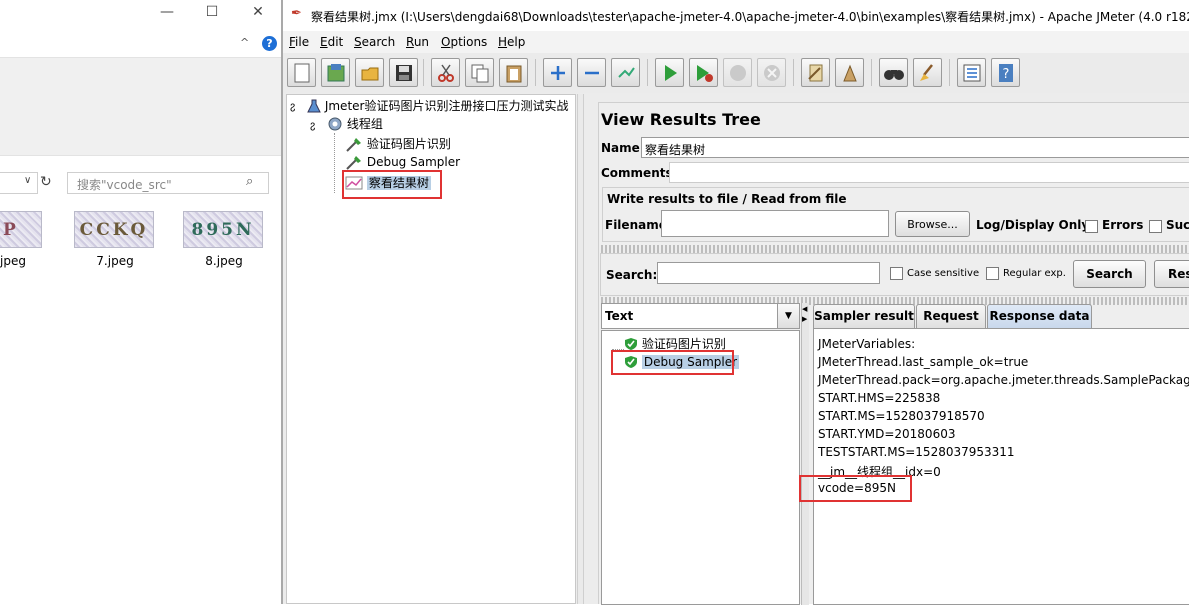 This screenshot has width=1189, height=605. What do you see at coordinates (301, 72) in the screenshot?
I see `new-icon` at bounding box center [301, 72].